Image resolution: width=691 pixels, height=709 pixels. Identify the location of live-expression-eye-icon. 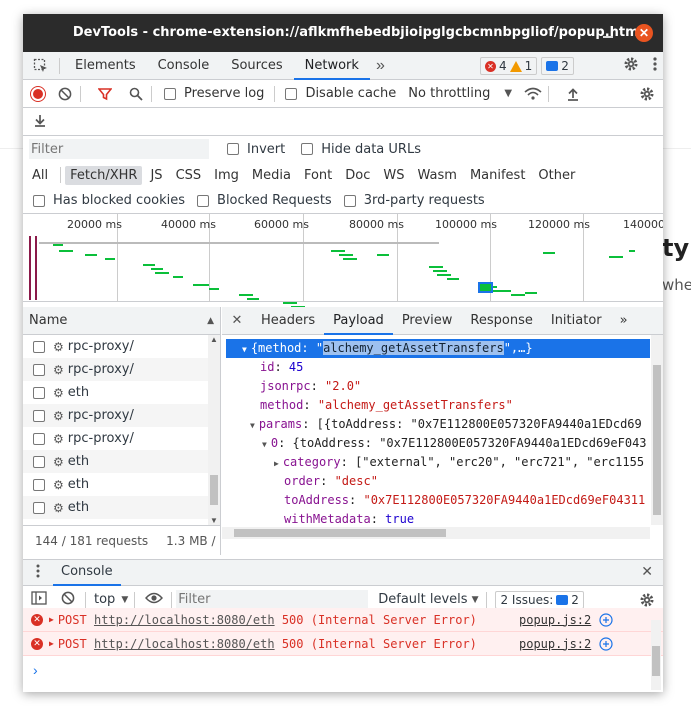
(154, 600).